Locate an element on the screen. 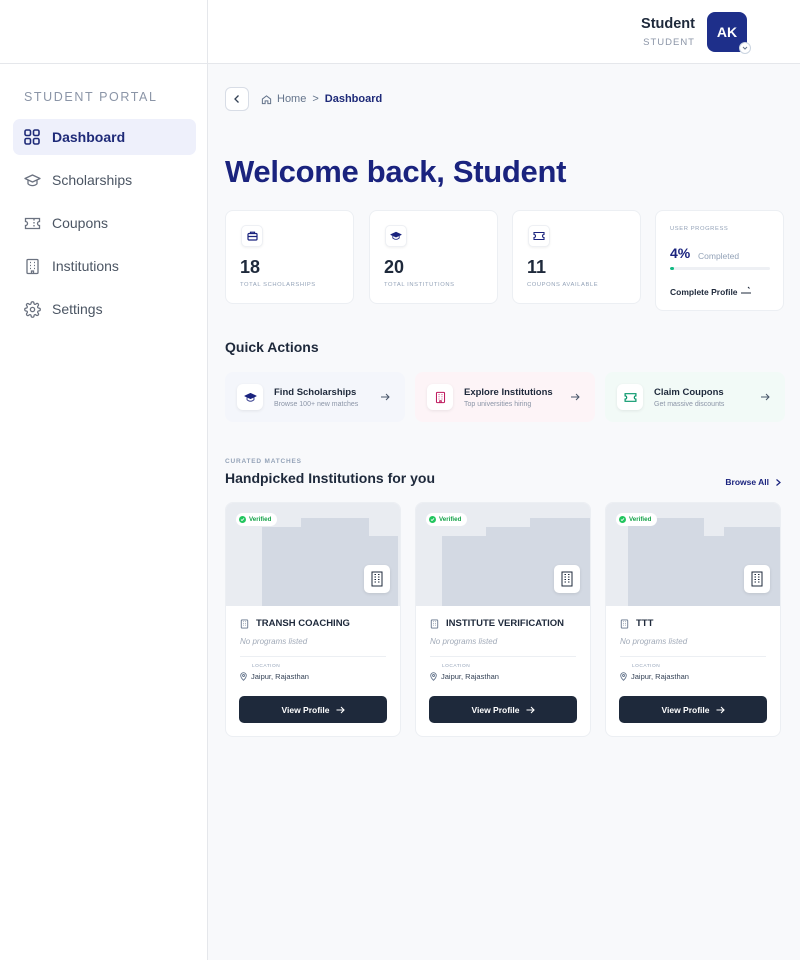  quick-action-title: Explore Institutions is located at coordinates (508, 392).